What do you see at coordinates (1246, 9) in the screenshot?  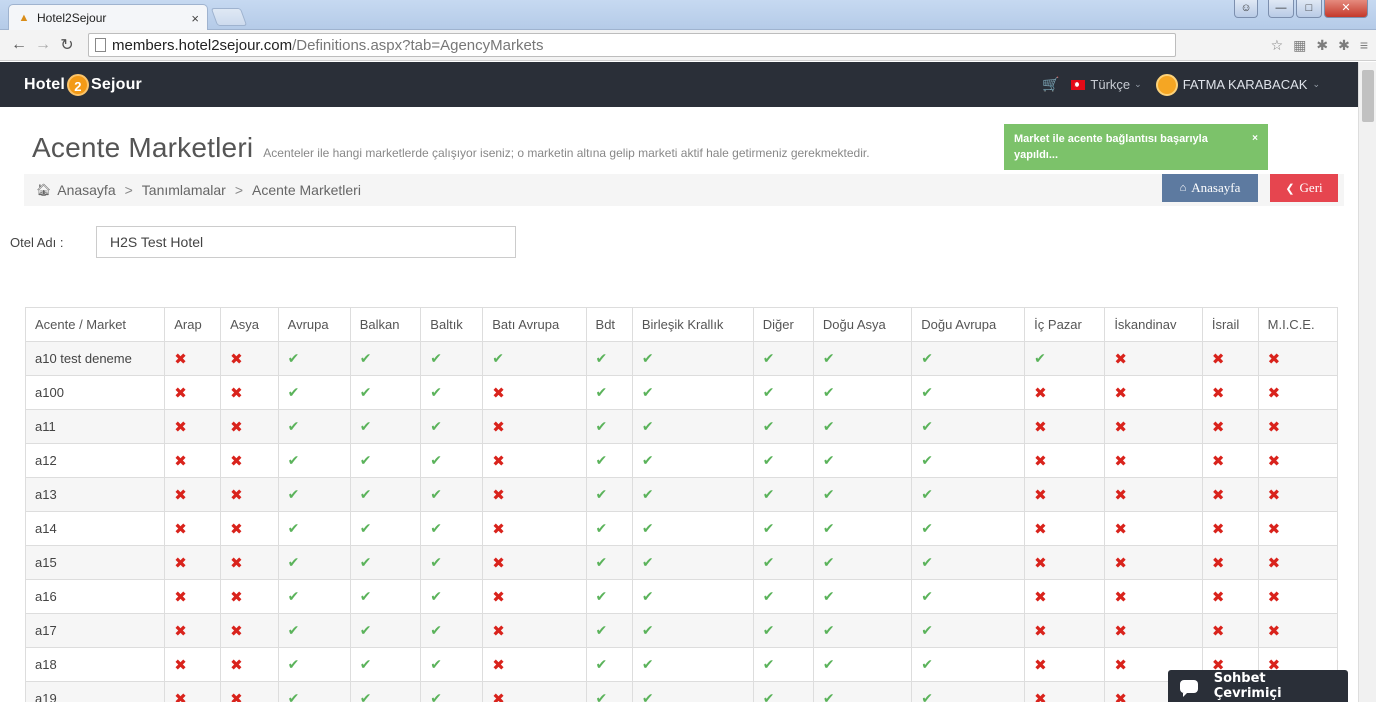 I see `profile-icon: ☺` at bounding box center [1246, 9].